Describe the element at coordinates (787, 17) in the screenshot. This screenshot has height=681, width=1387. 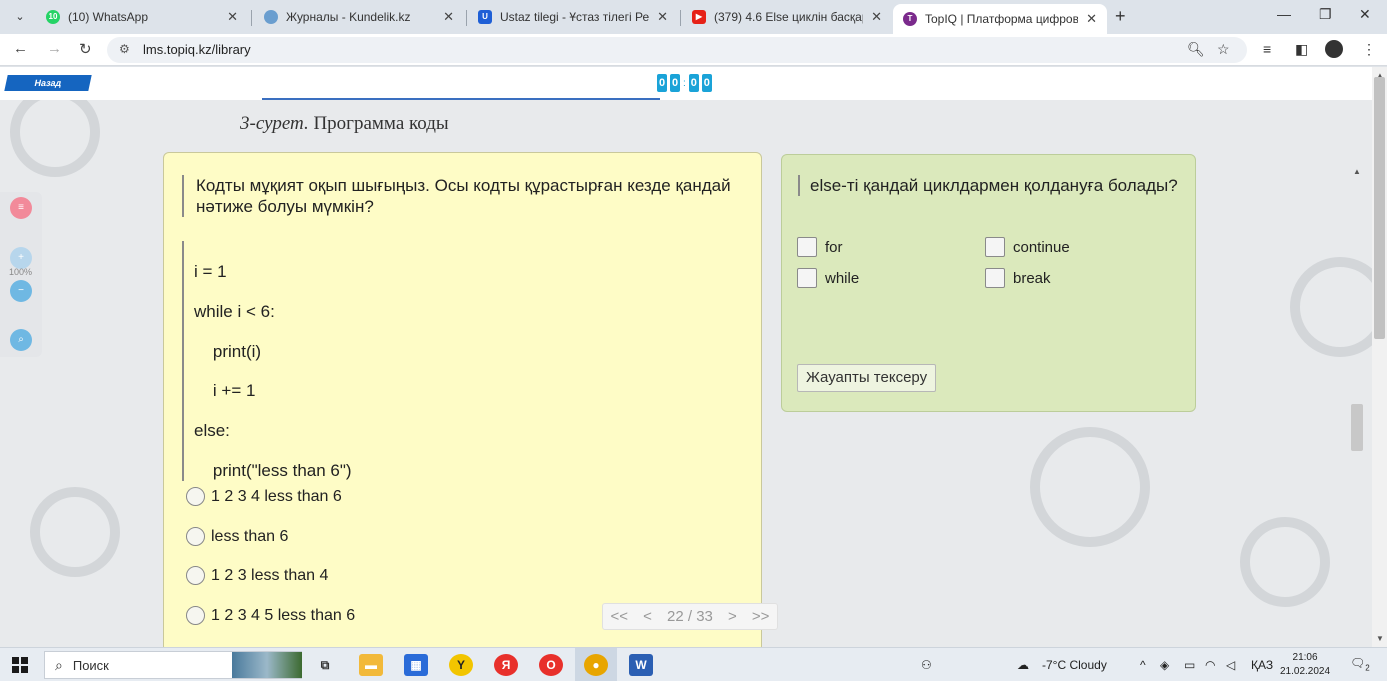
I see `tab-youtube: ▶ (379) 4.6 Else циклін басқару - ✕` at that location.